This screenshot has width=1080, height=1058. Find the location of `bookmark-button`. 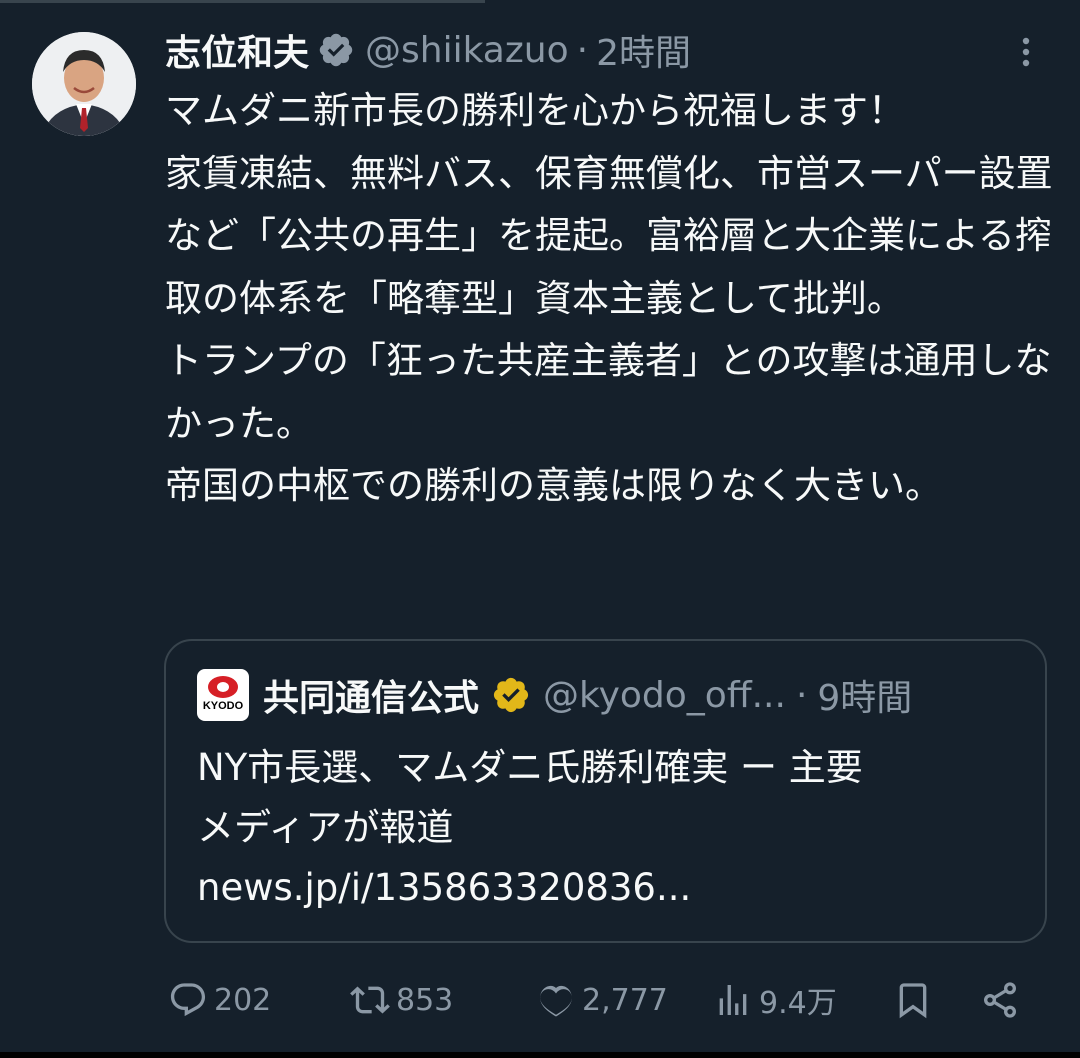

bookmark-button is located at coordinates (916, 1000).